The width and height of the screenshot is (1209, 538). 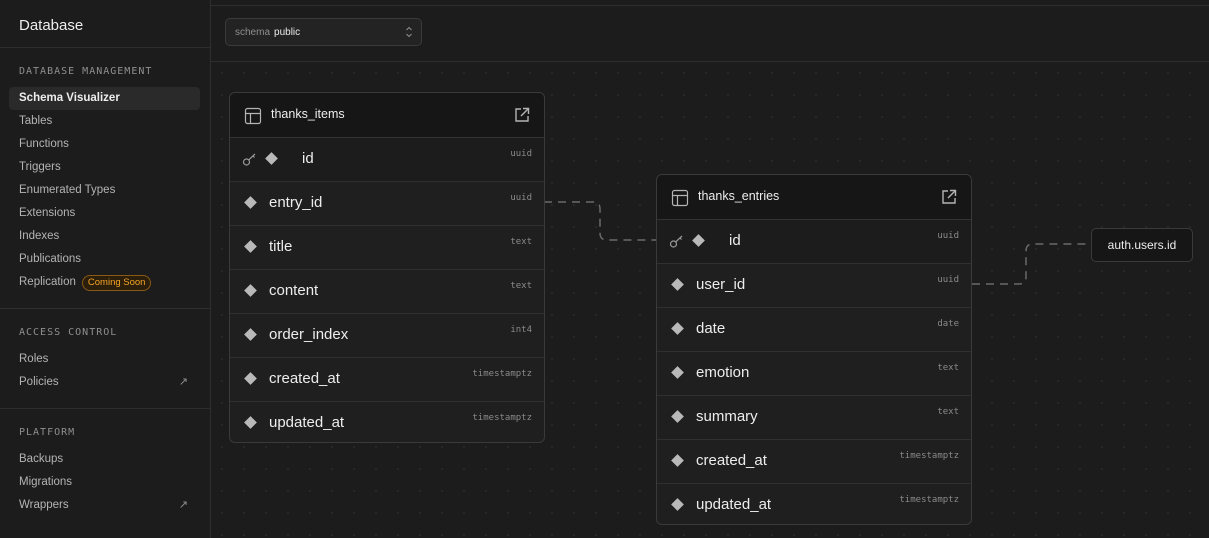 I want to click on sidebar-item-tables: Tables, so click(x=104, y=121).